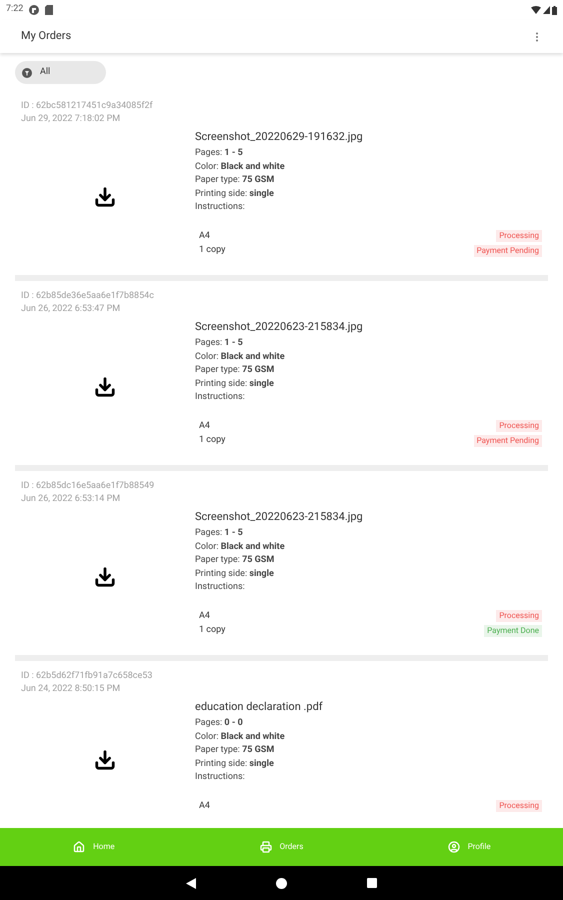 This screenshot has width=563, height=900. What do you see at coordinates (79, 847) in the screenshot?
I see `home-icon` at bounding box center [79, 847].